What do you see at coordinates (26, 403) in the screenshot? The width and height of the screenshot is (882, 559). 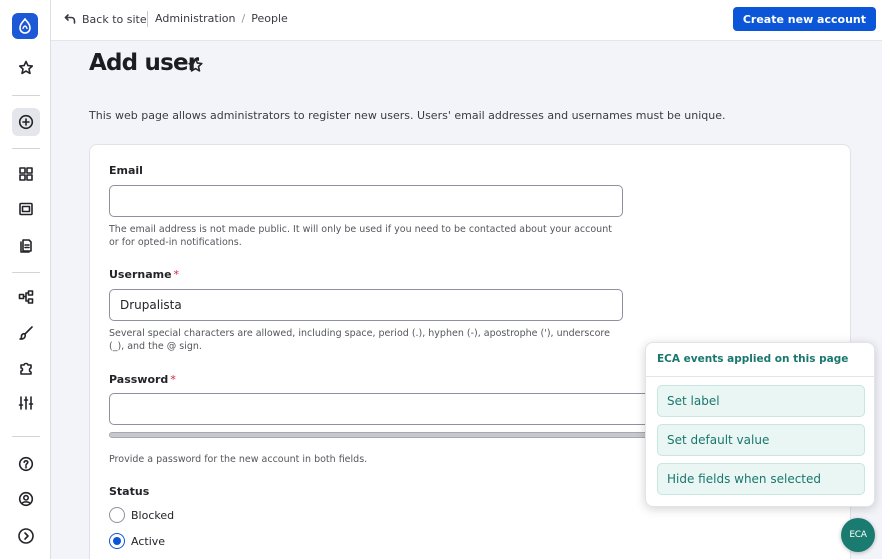 I see `config-icon` at bounding box center [26, 403].